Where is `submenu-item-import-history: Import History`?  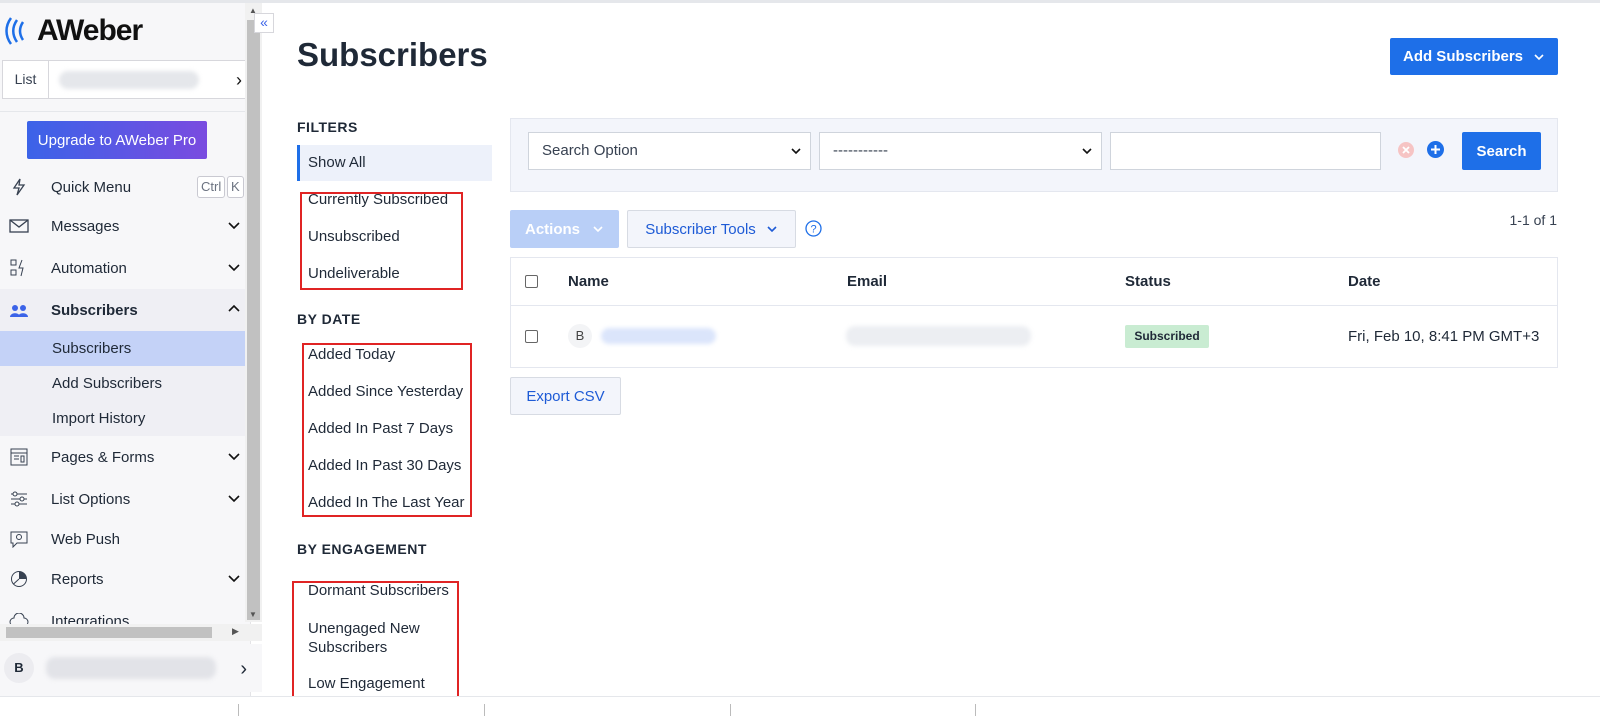
submenu-item-import-history: Import History is located at coordinates (122, 418).